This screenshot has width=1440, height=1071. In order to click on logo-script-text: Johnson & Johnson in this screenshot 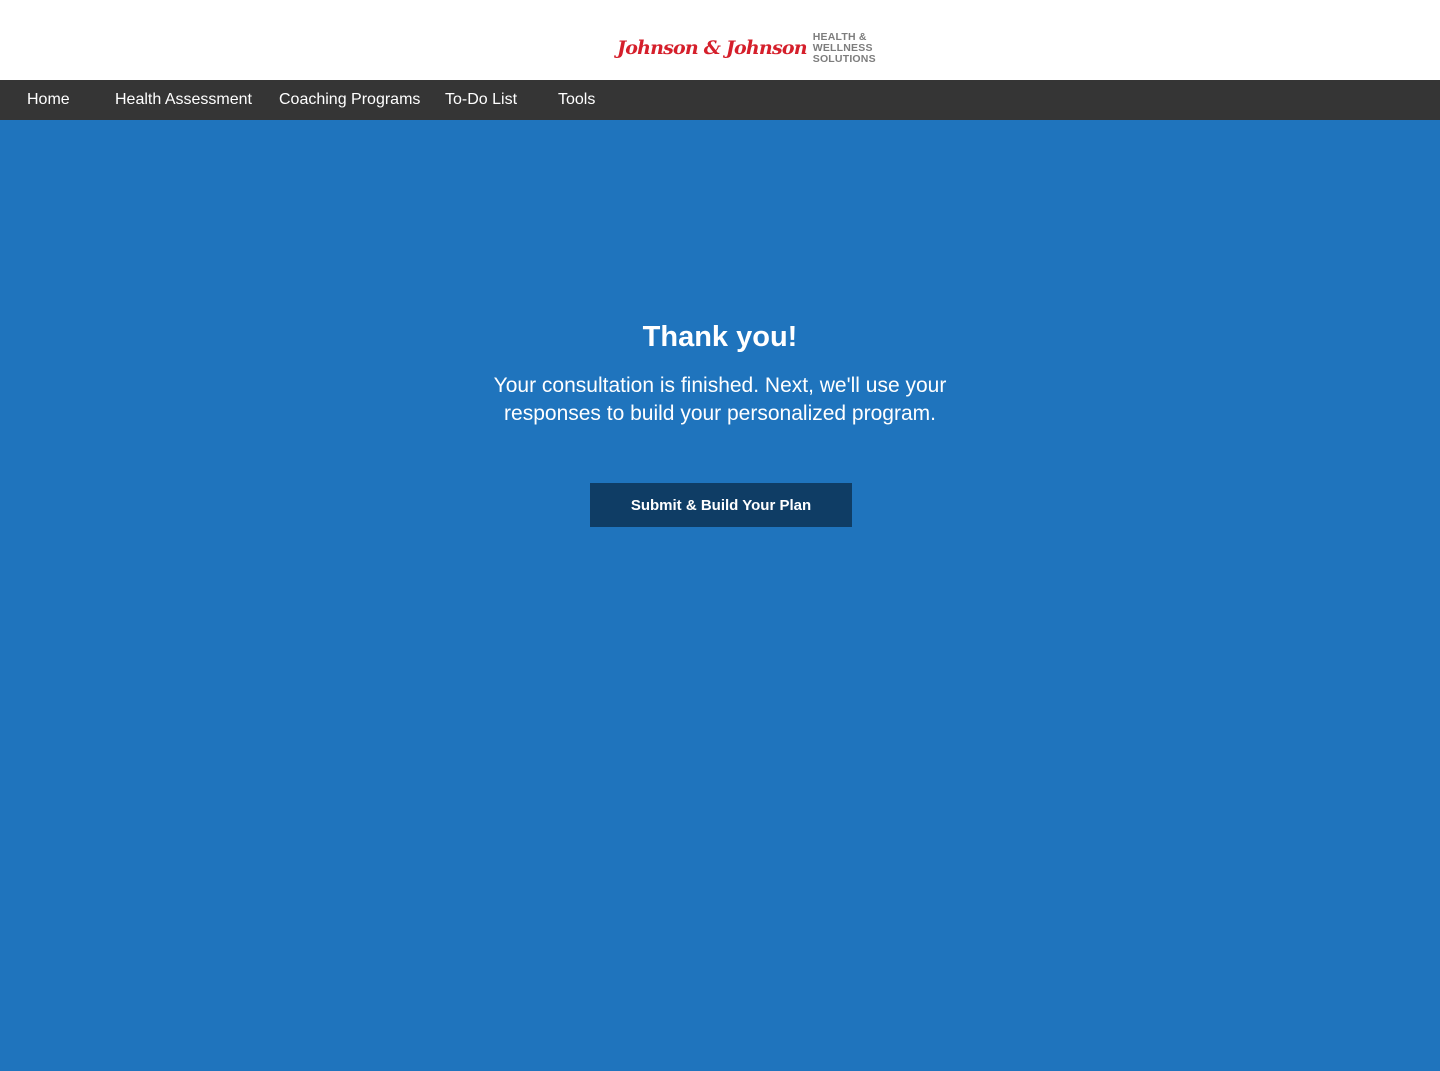, I will do `click(712, 48)`.